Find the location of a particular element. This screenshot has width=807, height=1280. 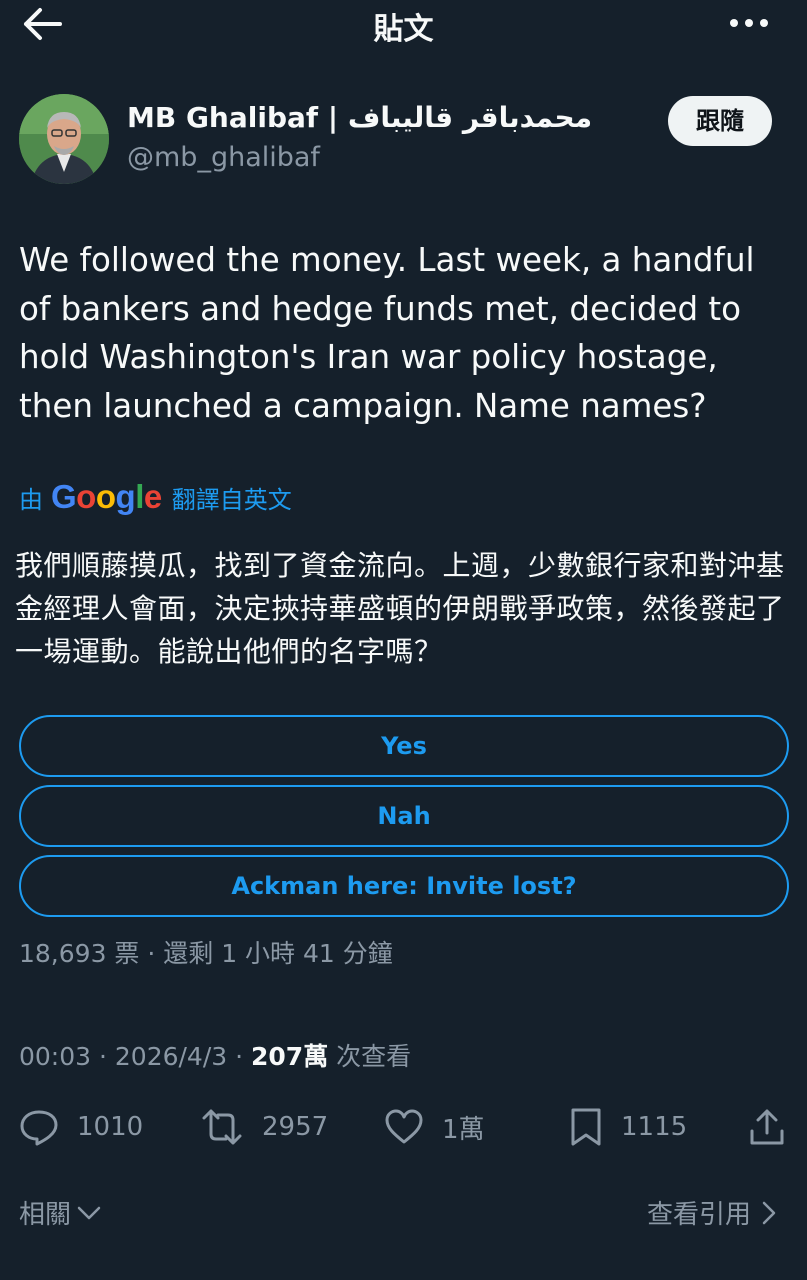

retweet-button: 2957 is located at coordinates (264, 1127).